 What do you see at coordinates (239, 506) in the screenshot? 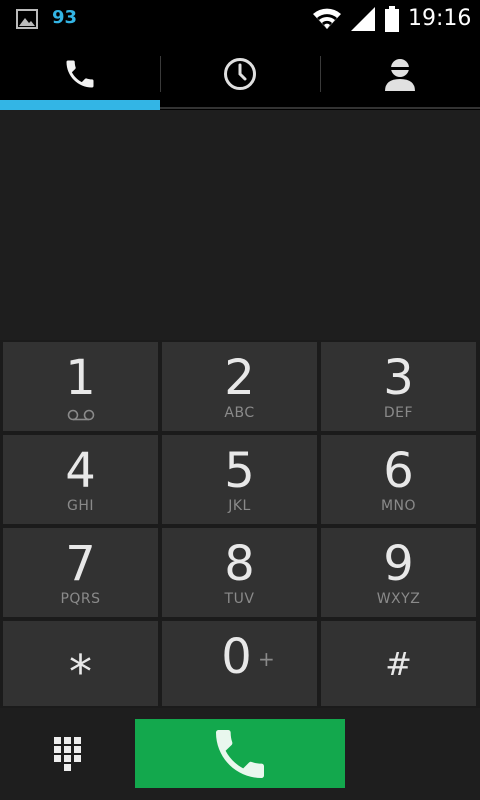
I see `key-letters: JKL` at bounding box center [239, 506].